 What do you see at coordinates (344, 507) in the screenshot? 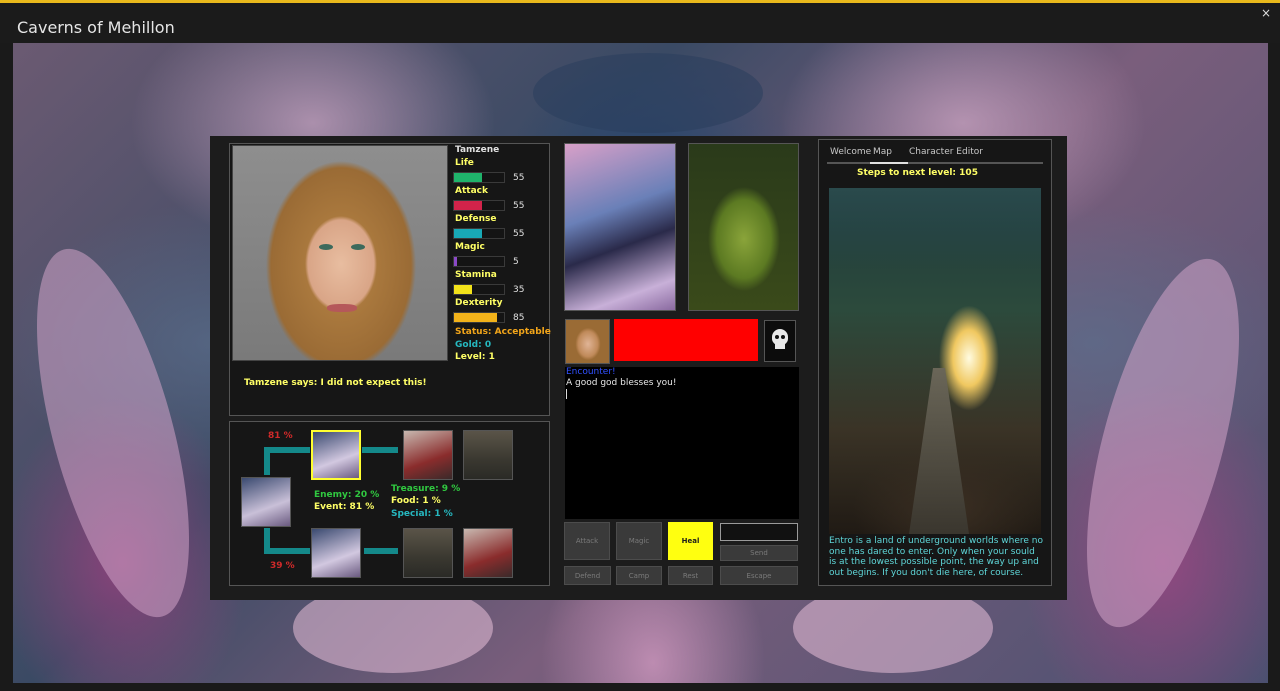
I see `event-chance: Event: 81 %` at bounding box center [344, 507].